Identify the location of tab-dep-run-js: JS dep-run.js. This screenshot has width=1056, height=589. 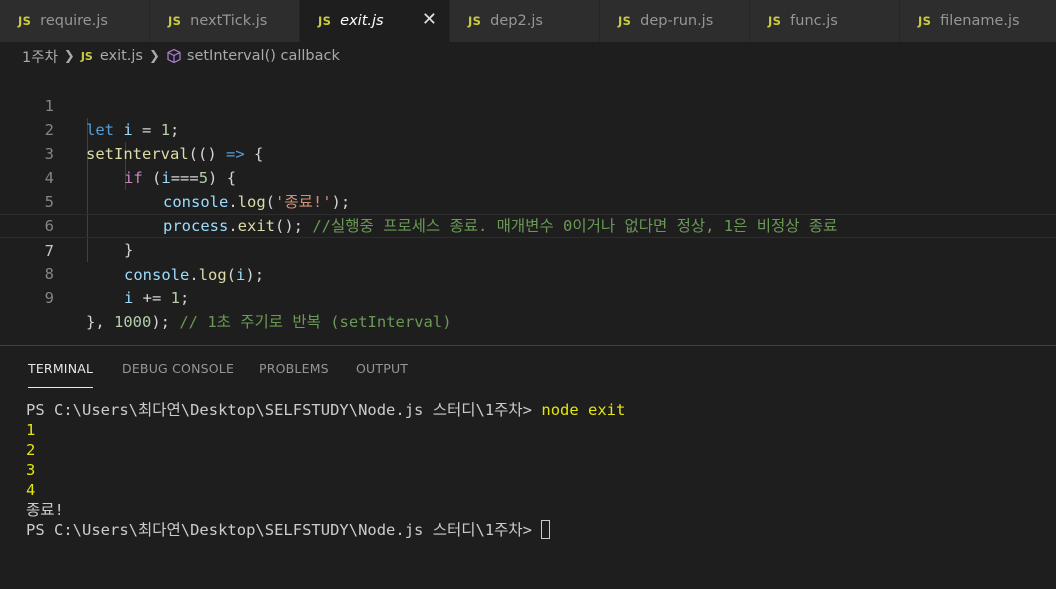
(675, 21).